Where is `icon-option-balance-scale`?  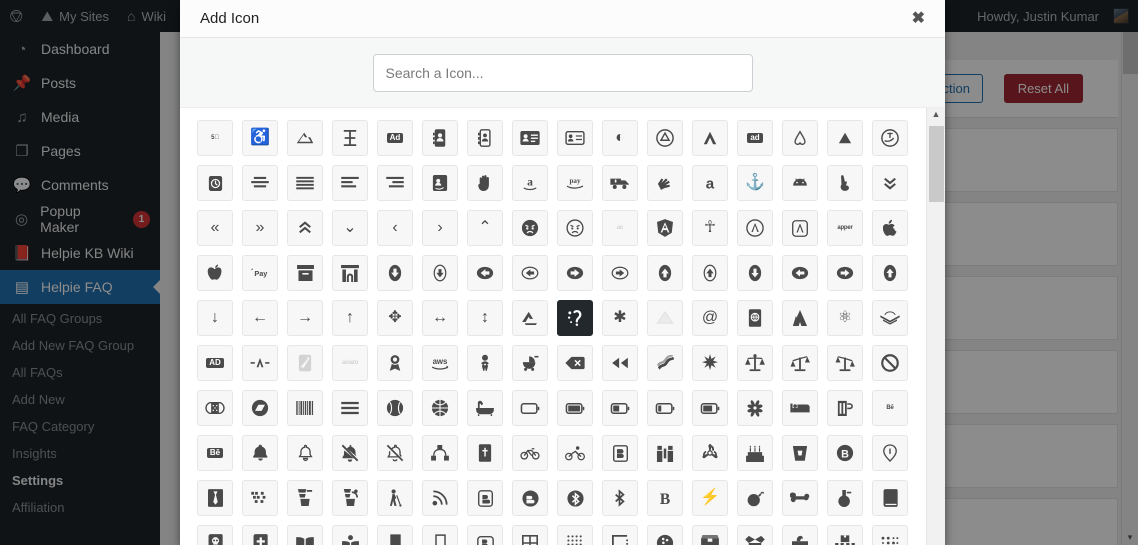
icon-option-balance-scale is located at coordinates (755, 363).